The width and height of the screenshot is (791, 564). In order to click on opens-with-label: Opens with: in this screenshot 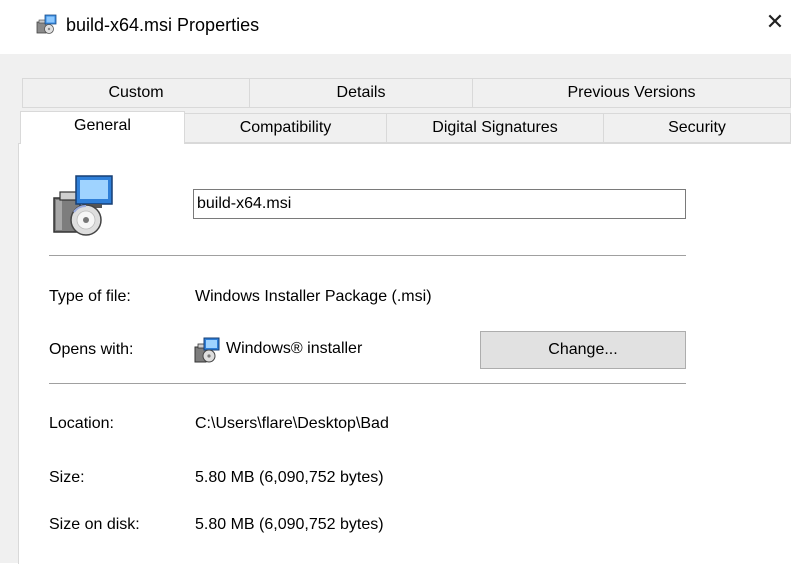, I will do `click(91, 349)`.